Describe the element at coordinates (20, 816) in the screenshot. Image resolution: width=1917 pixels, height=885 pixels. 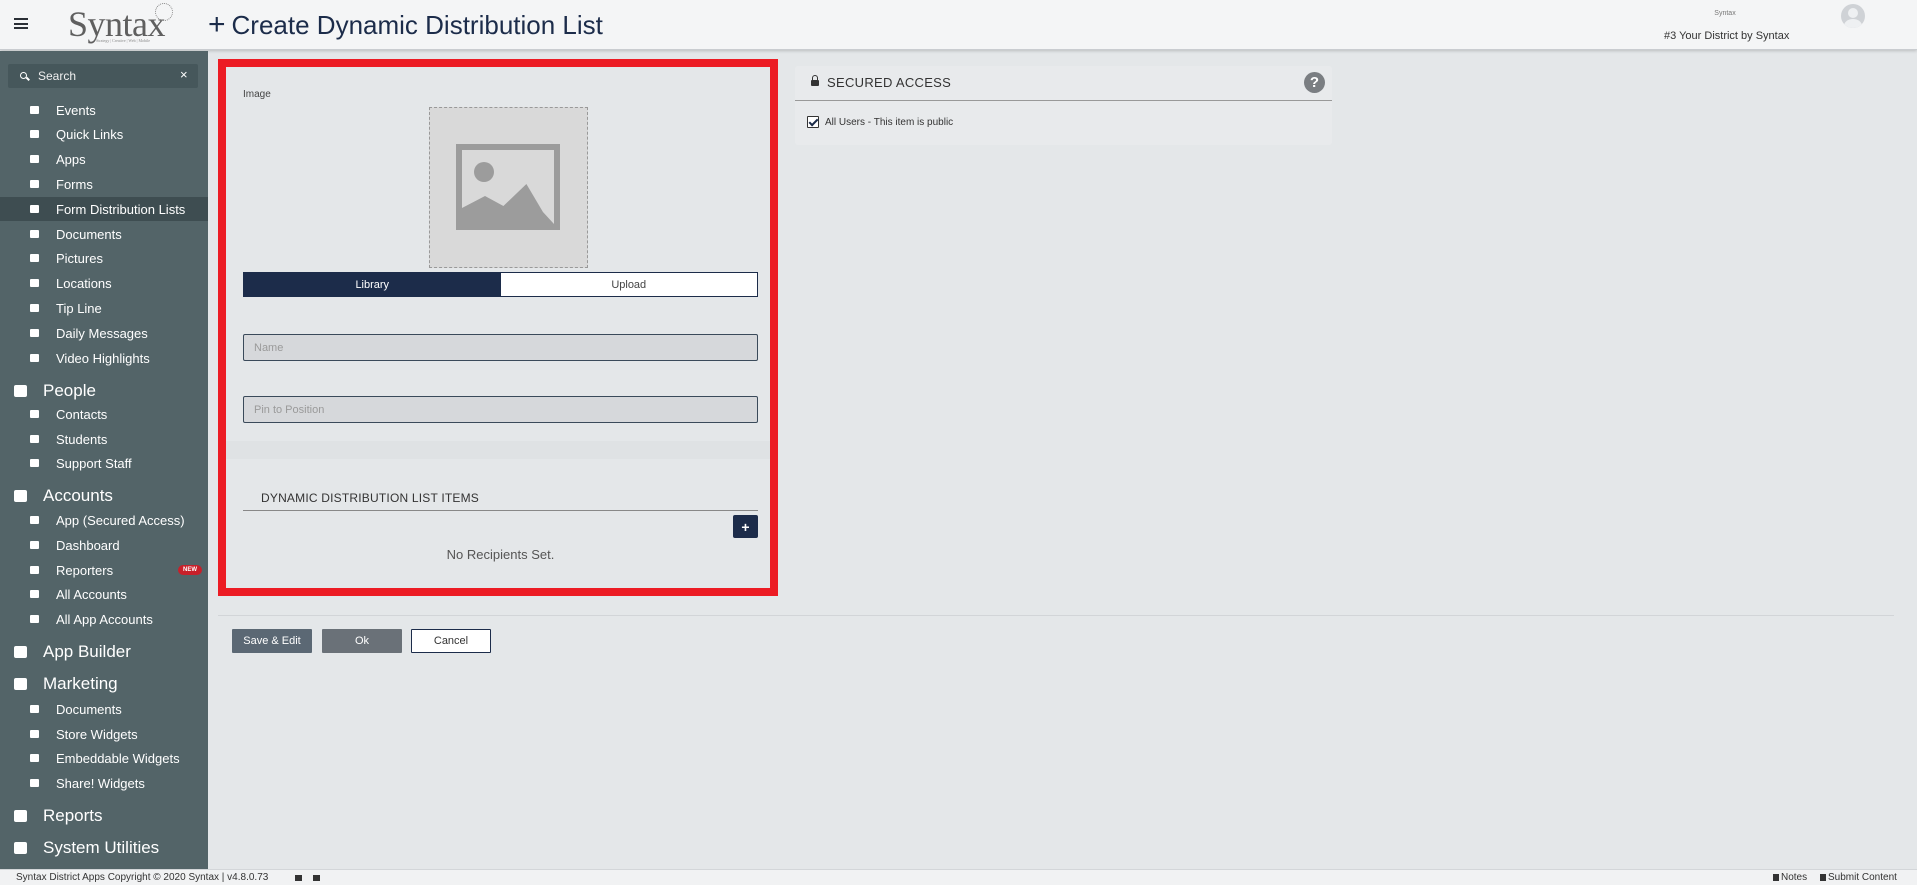
I see `chart-line-icon` at that location.